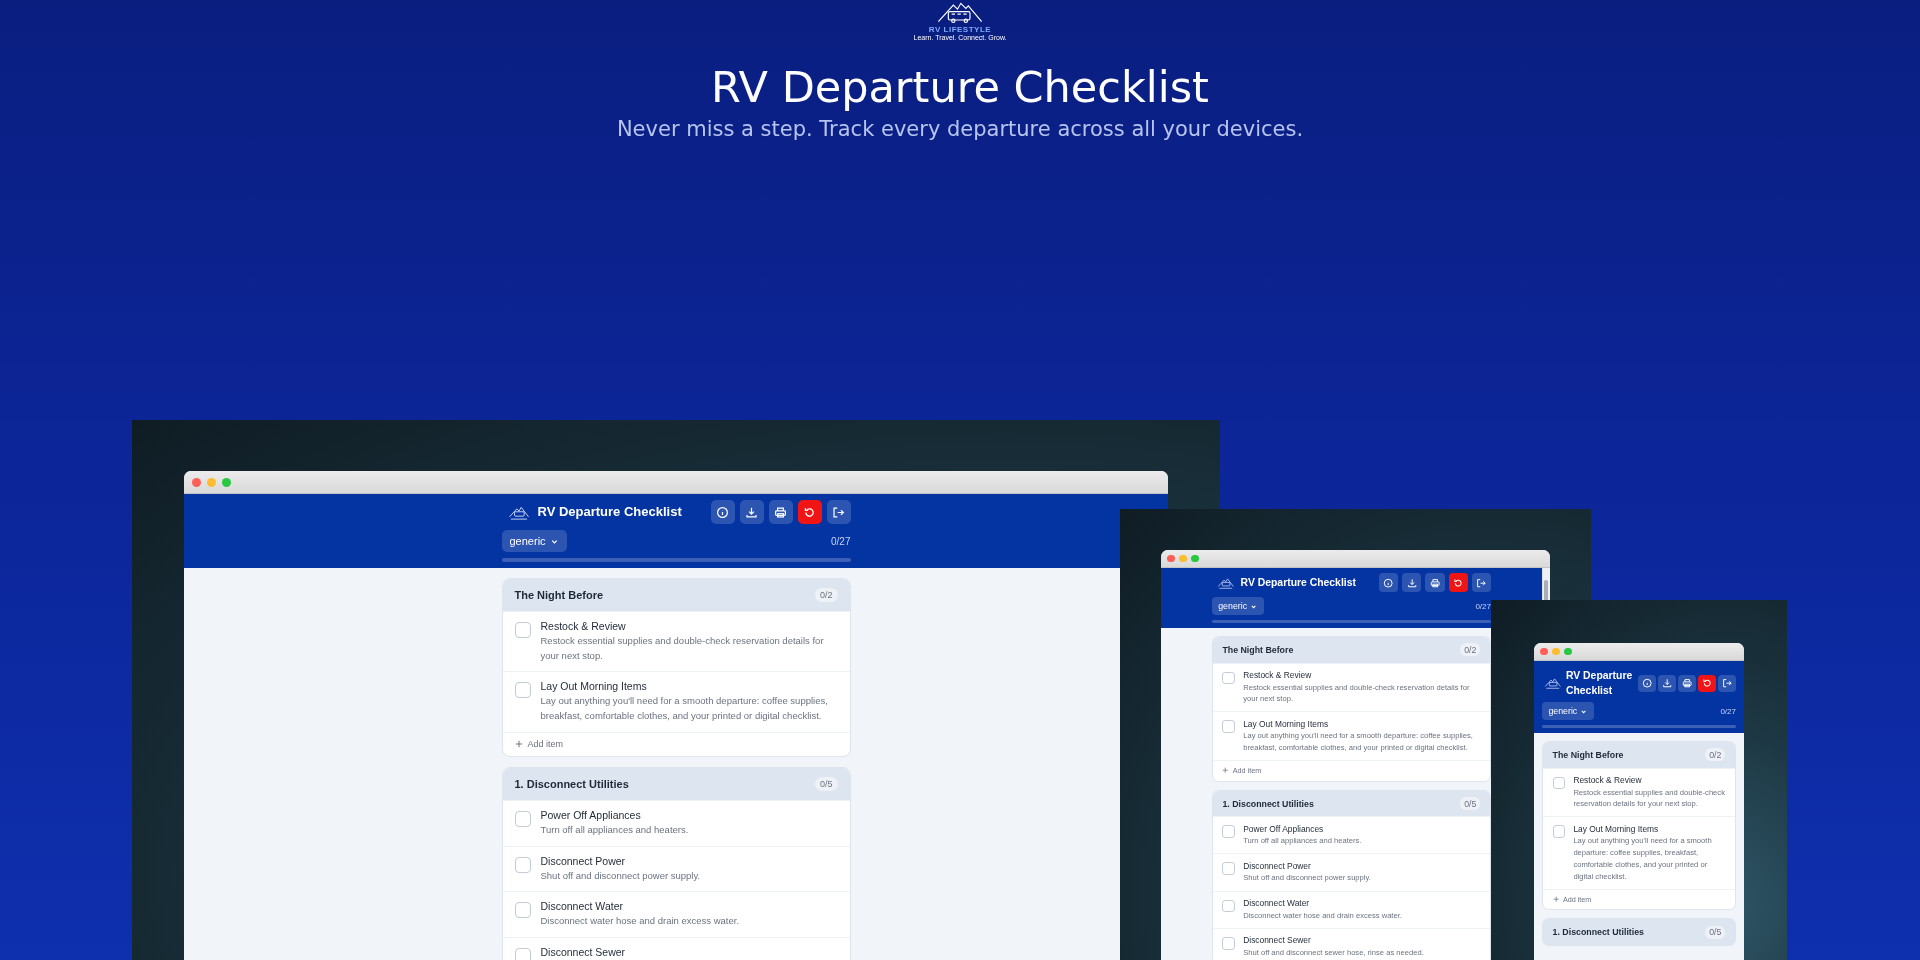  What do you see at coordinates (684, 709) in the screenshot?
I see `item-description: Lay out anything you'll need for a smooth departure: coffee supplies, breakfast, comfortable clothes, and your printed or digital checklist.` at bounding box center [684, 709].